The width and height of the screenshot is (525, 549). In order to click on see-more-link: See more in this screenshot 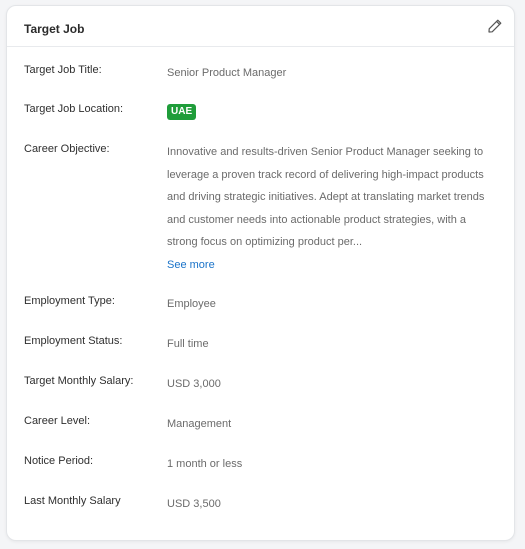, I will do `click(332, 265)`.